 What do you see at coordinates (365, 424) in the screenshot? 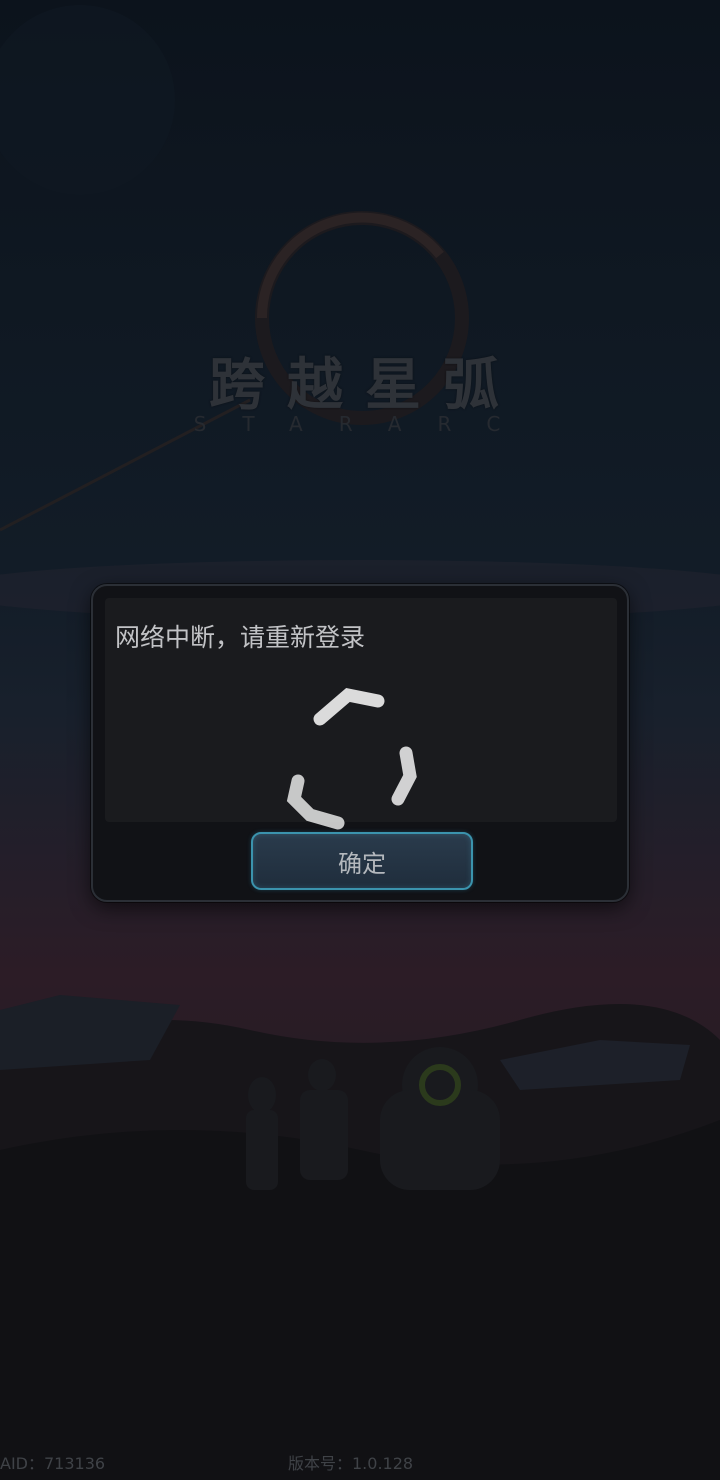
I see `game-logo-subtitle: STARARC` at bounding box center [365, 424].